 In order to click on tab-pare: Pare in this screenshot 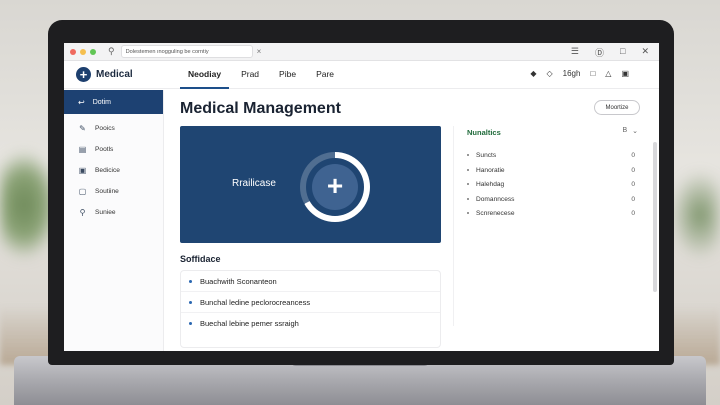, I will do `click(325, 75)`.